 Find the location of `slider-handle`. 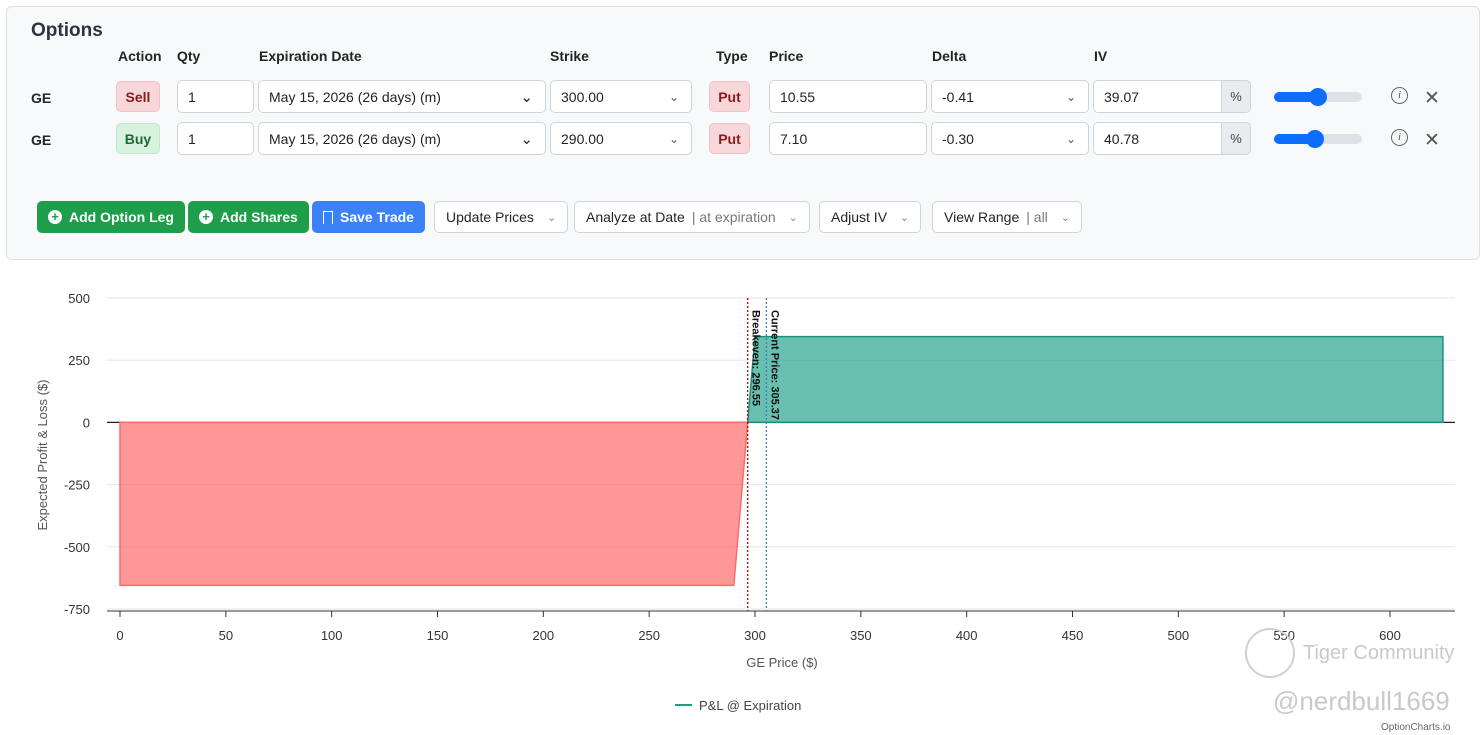

slider-handle is located at coordinates (1318, 97).